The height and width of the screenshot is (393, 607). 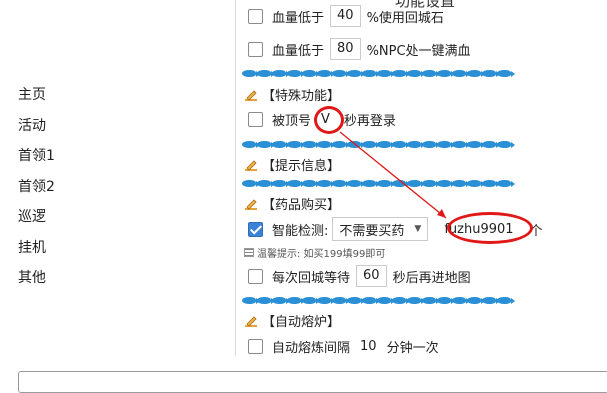 I want to click on bottom-input-box, so click(x=312, y=382).